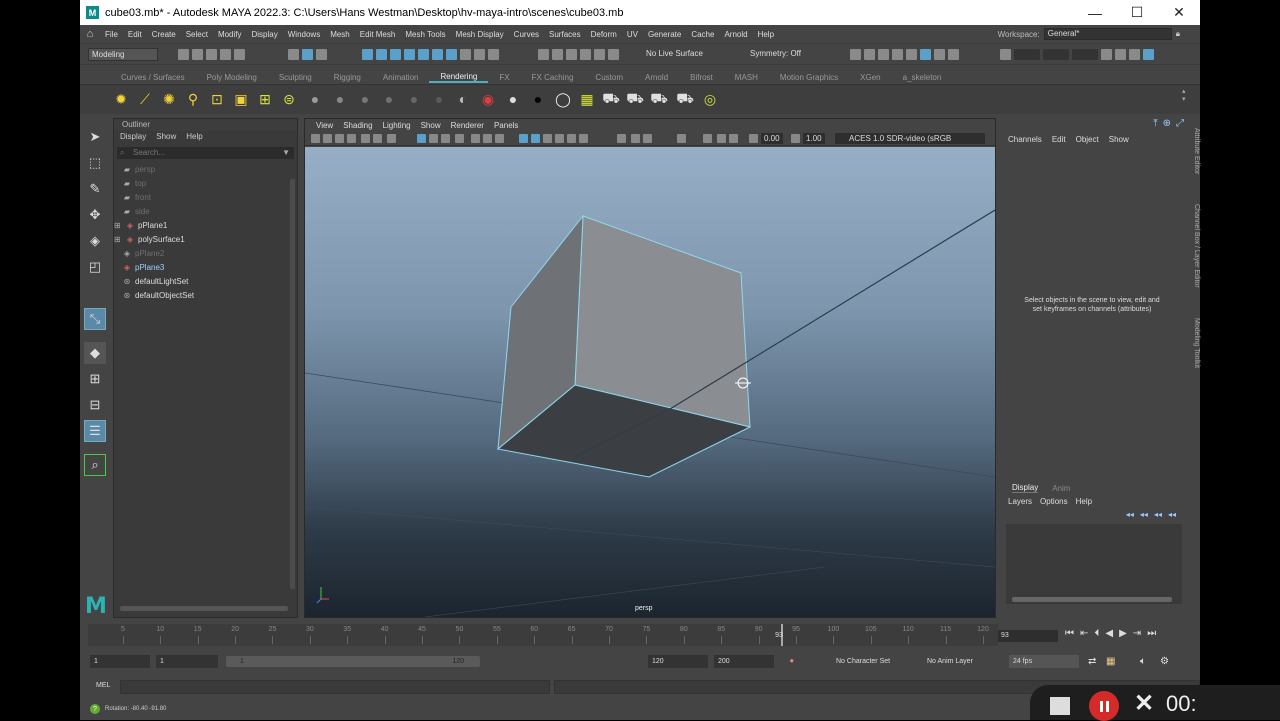 The image size is (1280, 721). What do you see at coordinates (479, 54) in the screenshot?
I see `lock-selection-icon` at bounding box center [479, 54].